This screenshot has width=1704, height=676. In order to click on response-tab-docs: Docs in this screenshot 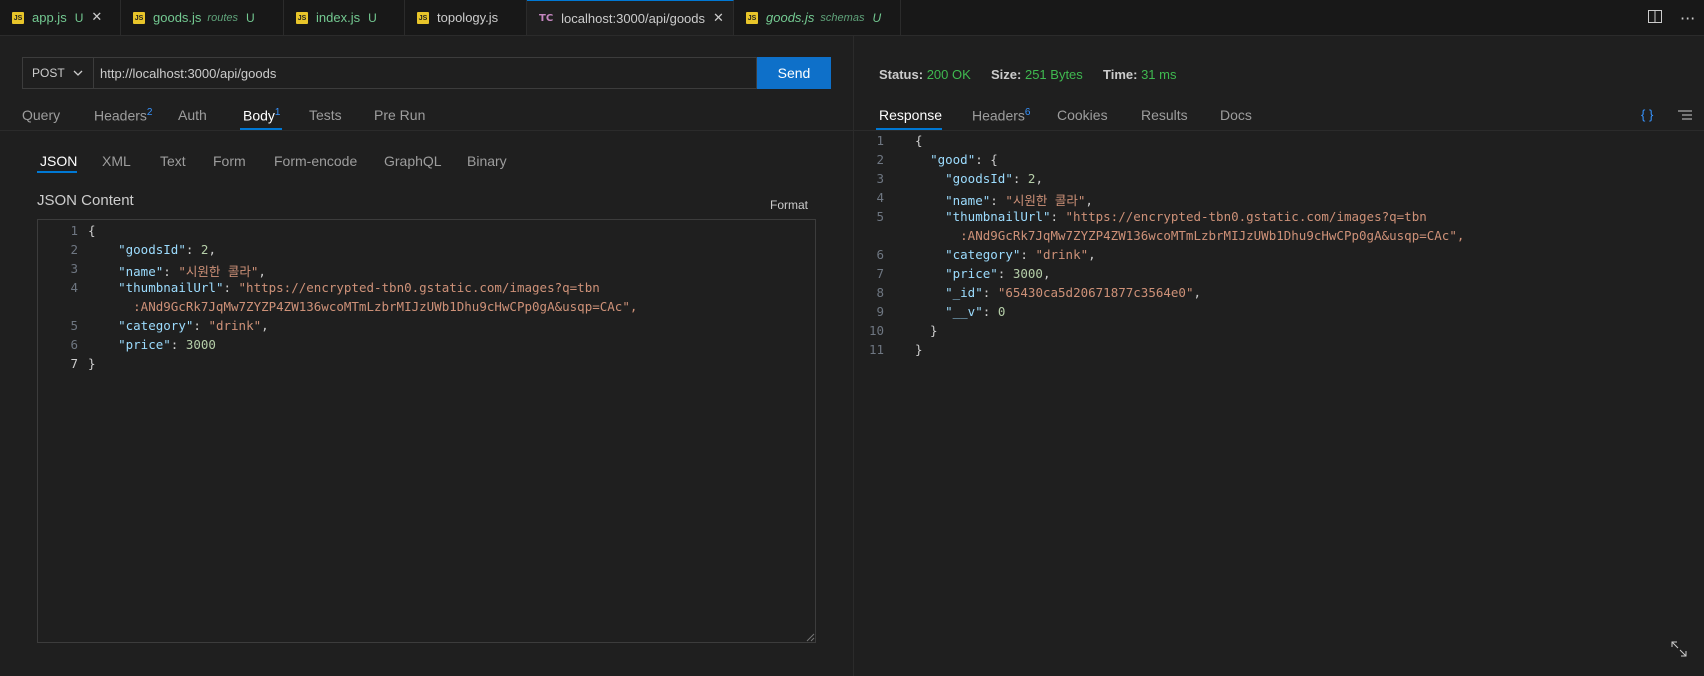, I will do `click(1236, 115)`.